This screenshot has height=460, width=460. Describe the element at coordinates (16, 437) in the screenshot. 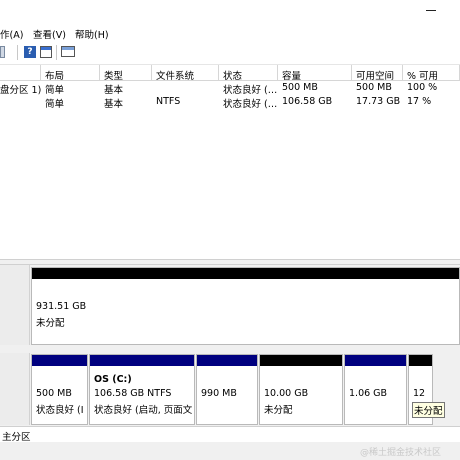

I see `legend-primary-partition: 主分区` at that location.